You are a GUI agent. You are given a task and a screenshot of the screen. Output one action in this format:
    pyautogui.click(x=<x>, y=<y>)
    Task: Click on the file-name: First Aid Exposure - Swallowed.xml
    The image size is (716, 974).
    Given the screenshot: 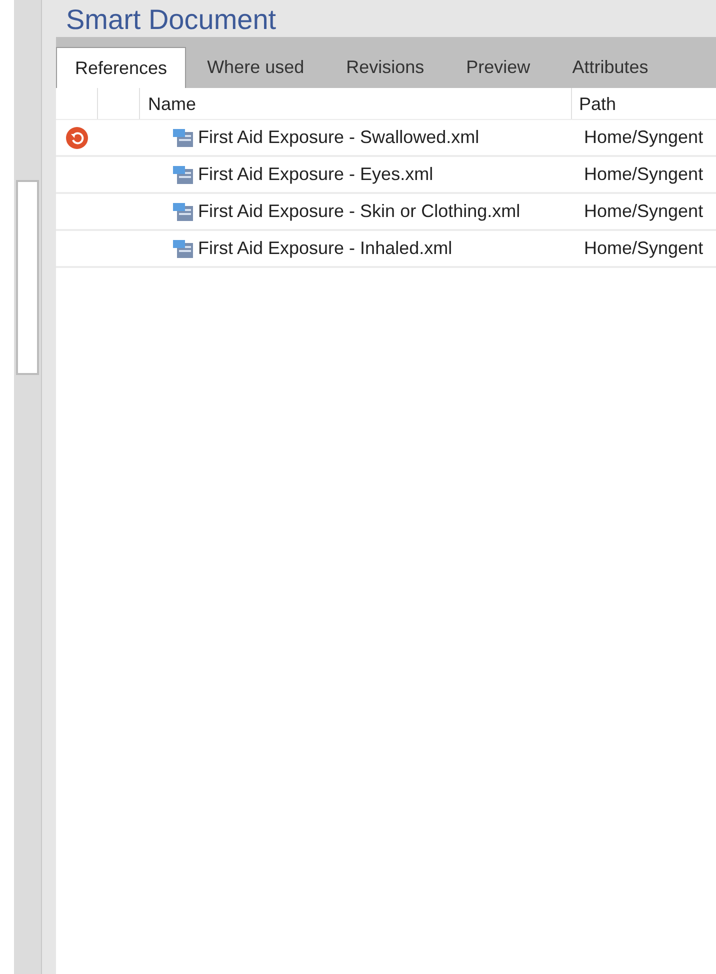 What is the action you would take?
    pyautogui.click(x=339, y=137)
    